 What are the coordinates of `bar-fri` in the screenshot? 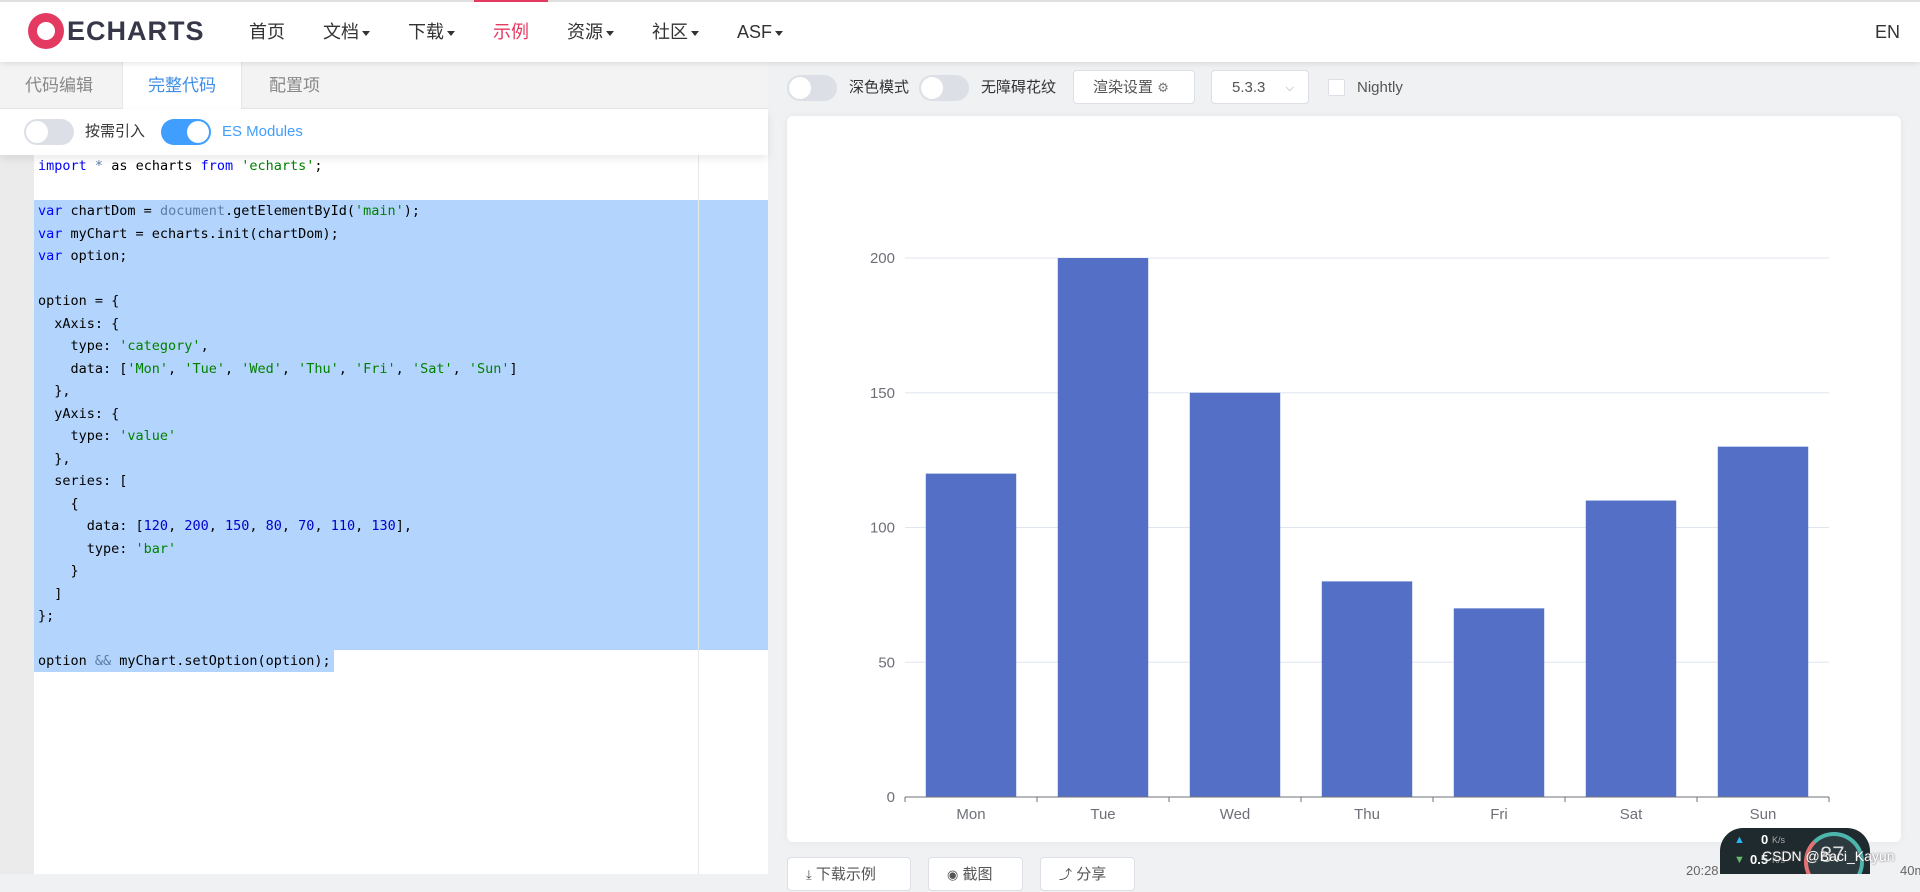 It's located at (1499, 702).